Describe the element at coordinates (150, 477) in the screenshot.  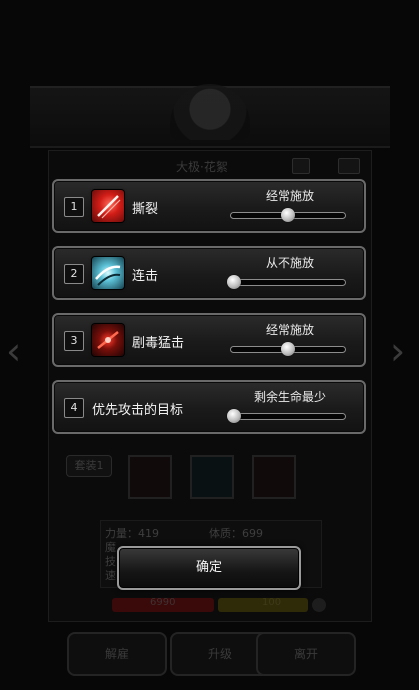
I see `skill-slot-1-icon` at that location.